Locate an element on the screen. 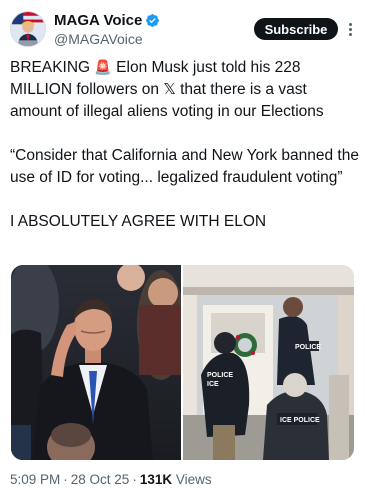 The height and width of the screenshot is (500, 365). post-paragraph-closing: I ABSOLUTELY AGREE WITH ELON is located at coordinates (138, 221).